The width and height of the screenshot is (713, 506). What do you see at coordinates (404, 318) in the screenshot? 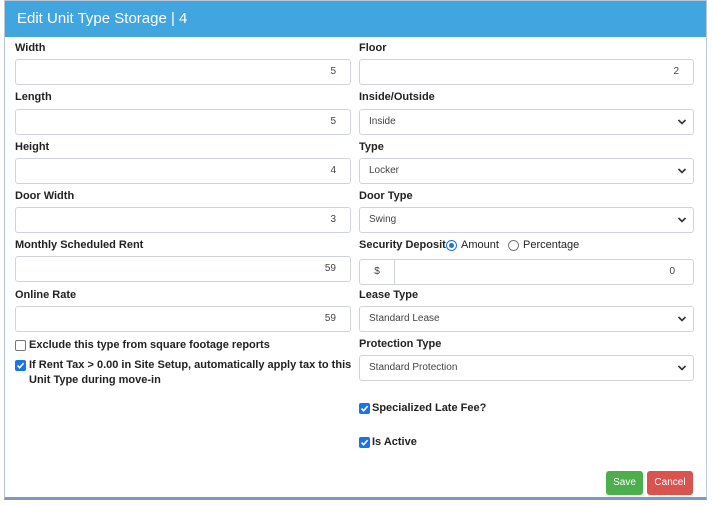
I see `lease-type-selected: Standard Lease` at bounding box center [404, 318].